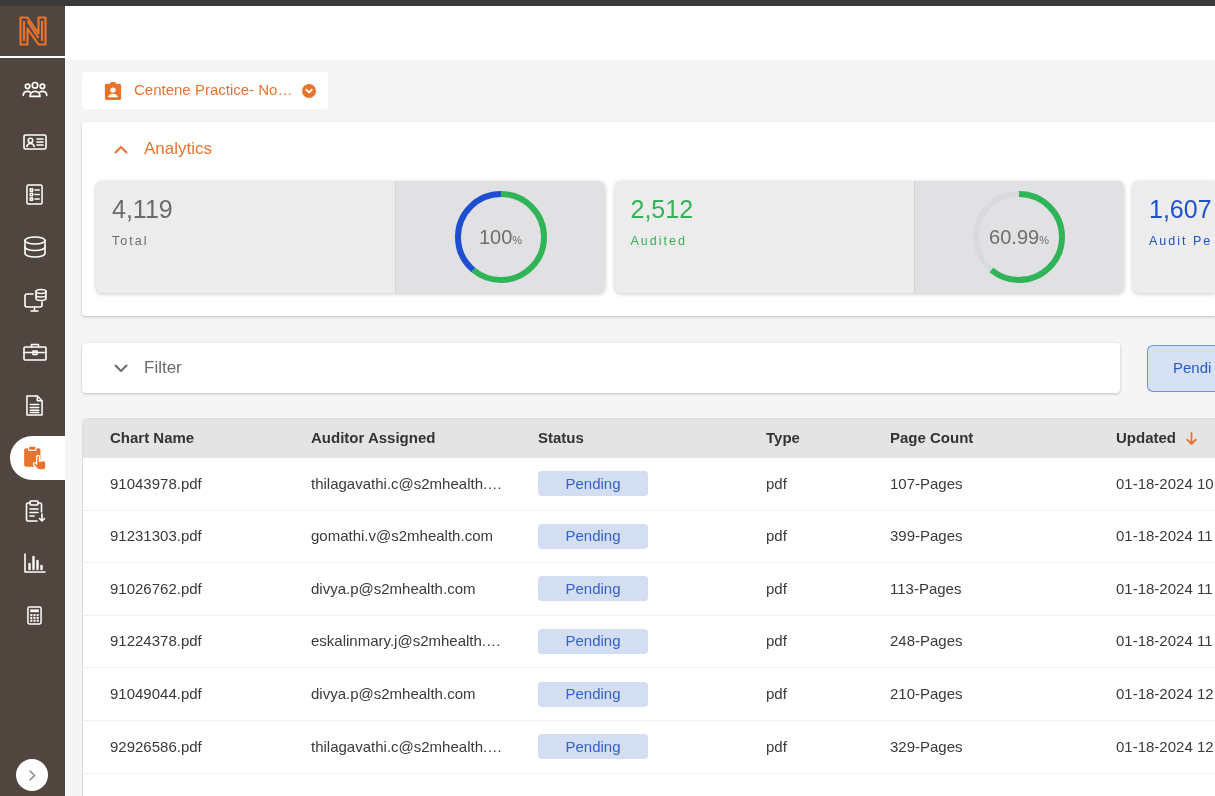 This screenshot has height=796, width=1215. What do you see at coordinates (926, 746) in the screenshot?
I see `table-cell-text: 329-Pages` at bounding box center [926, 746].